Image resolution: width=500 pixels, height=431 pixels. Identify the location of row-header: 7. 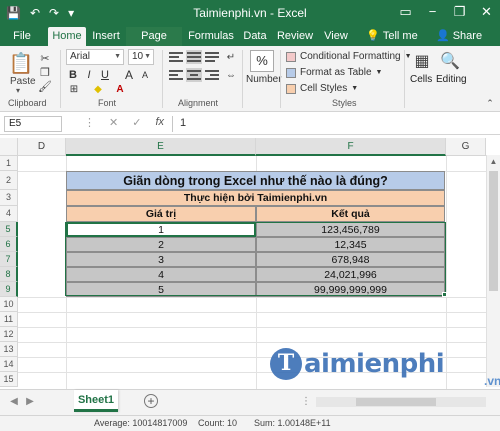
(9, 259).